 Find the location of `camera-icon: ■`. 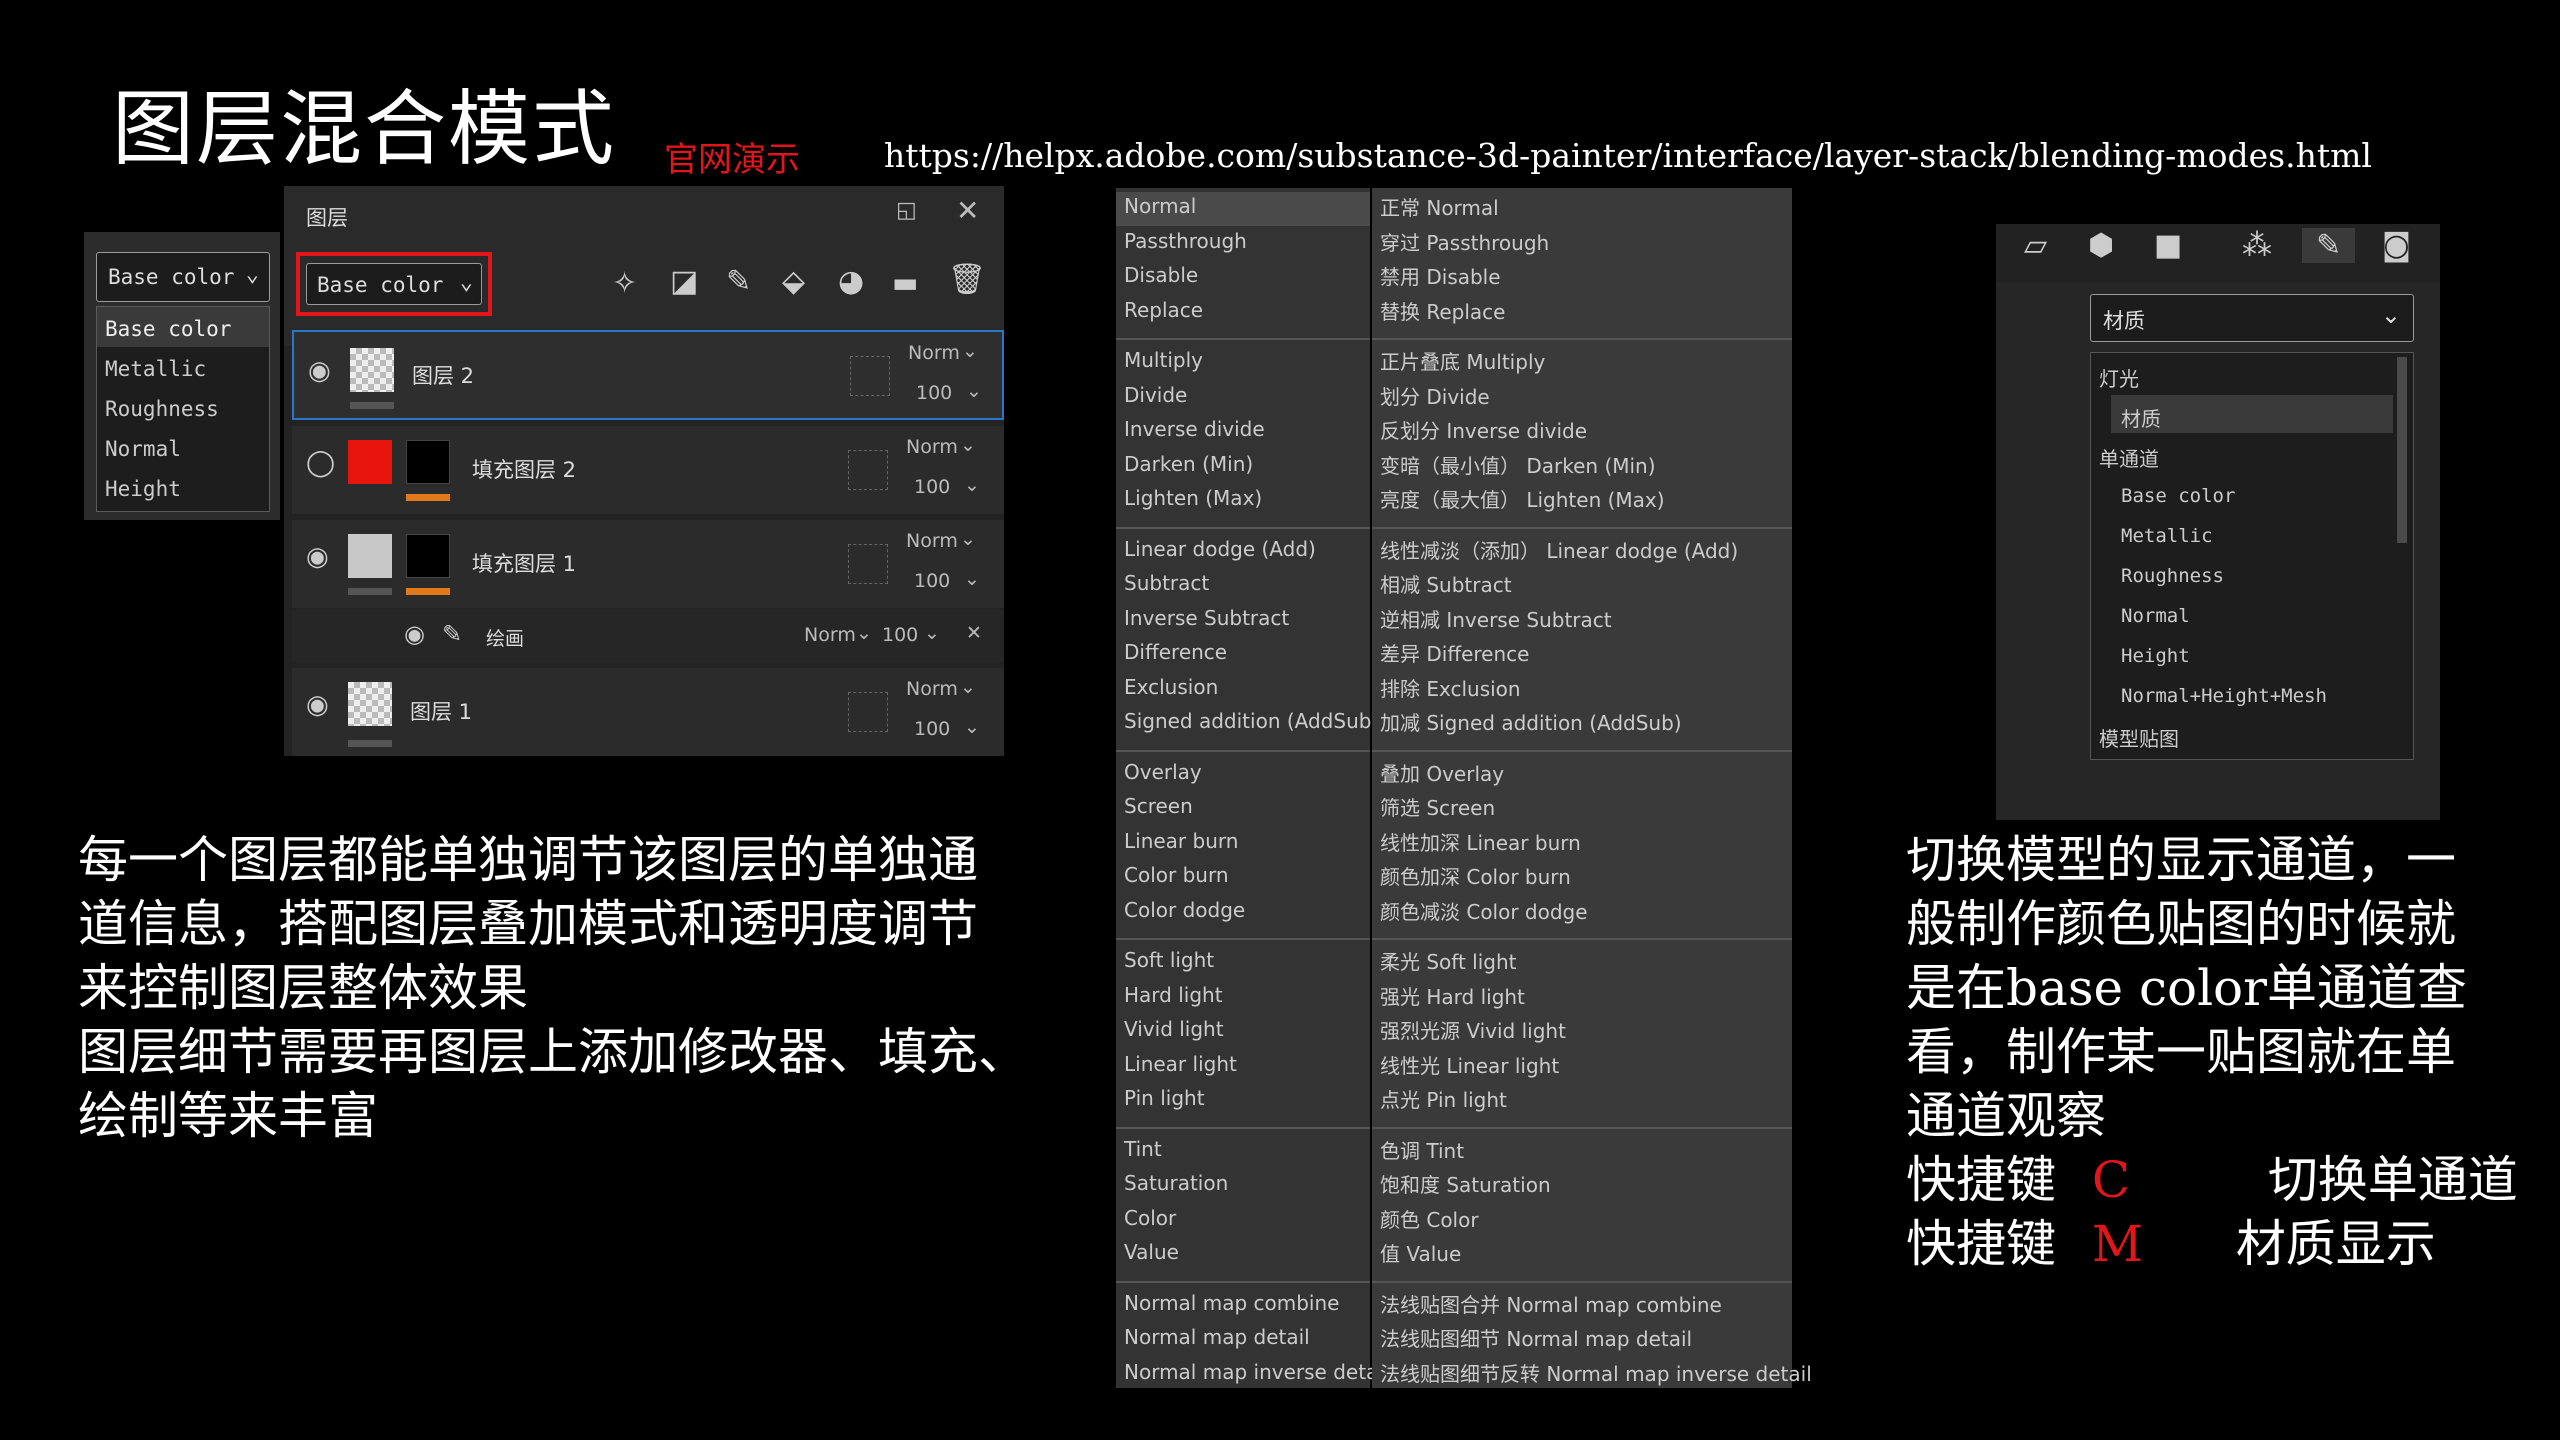

camera-icon: ■ is located at coordinates (2168, 245).